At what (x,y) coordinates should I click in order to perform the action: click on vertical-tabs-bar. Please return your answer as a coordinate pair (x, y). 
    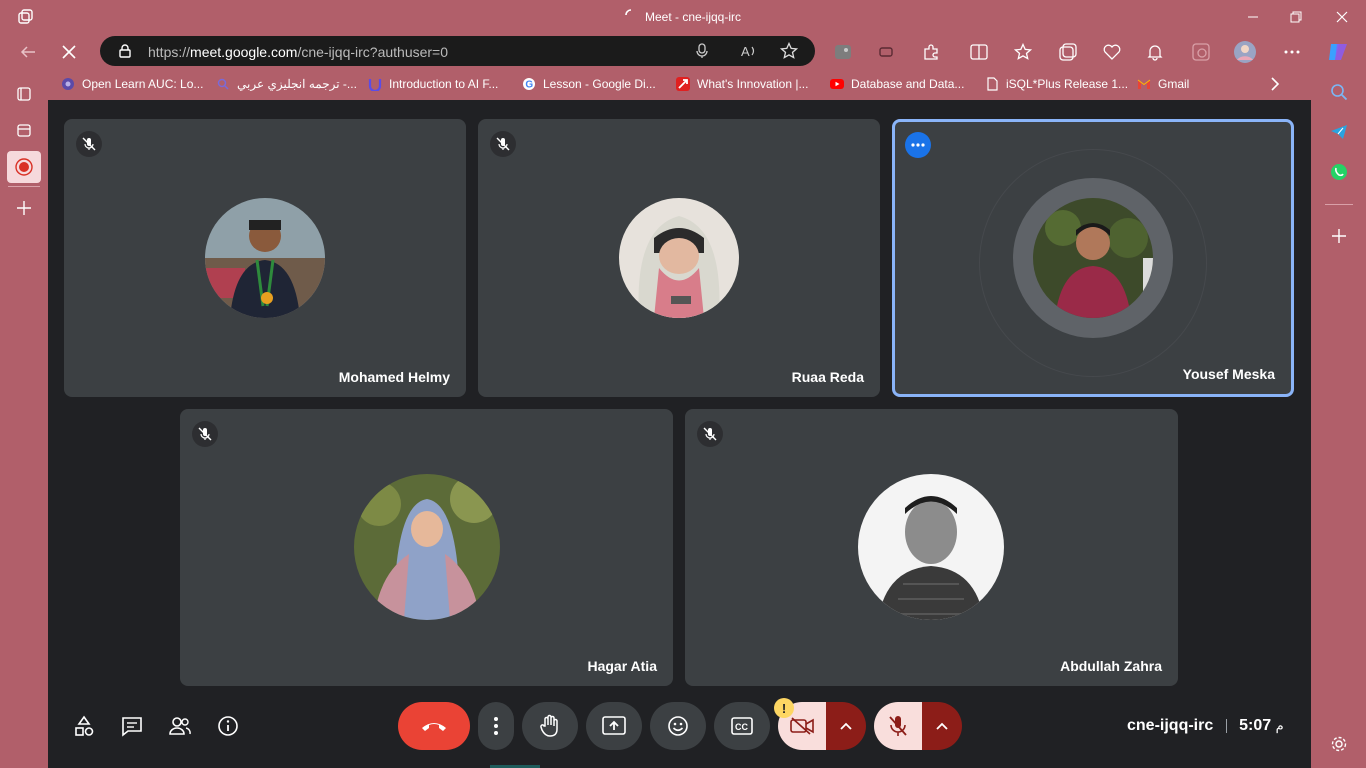
    Looking at the image, I should click on (24, 418).